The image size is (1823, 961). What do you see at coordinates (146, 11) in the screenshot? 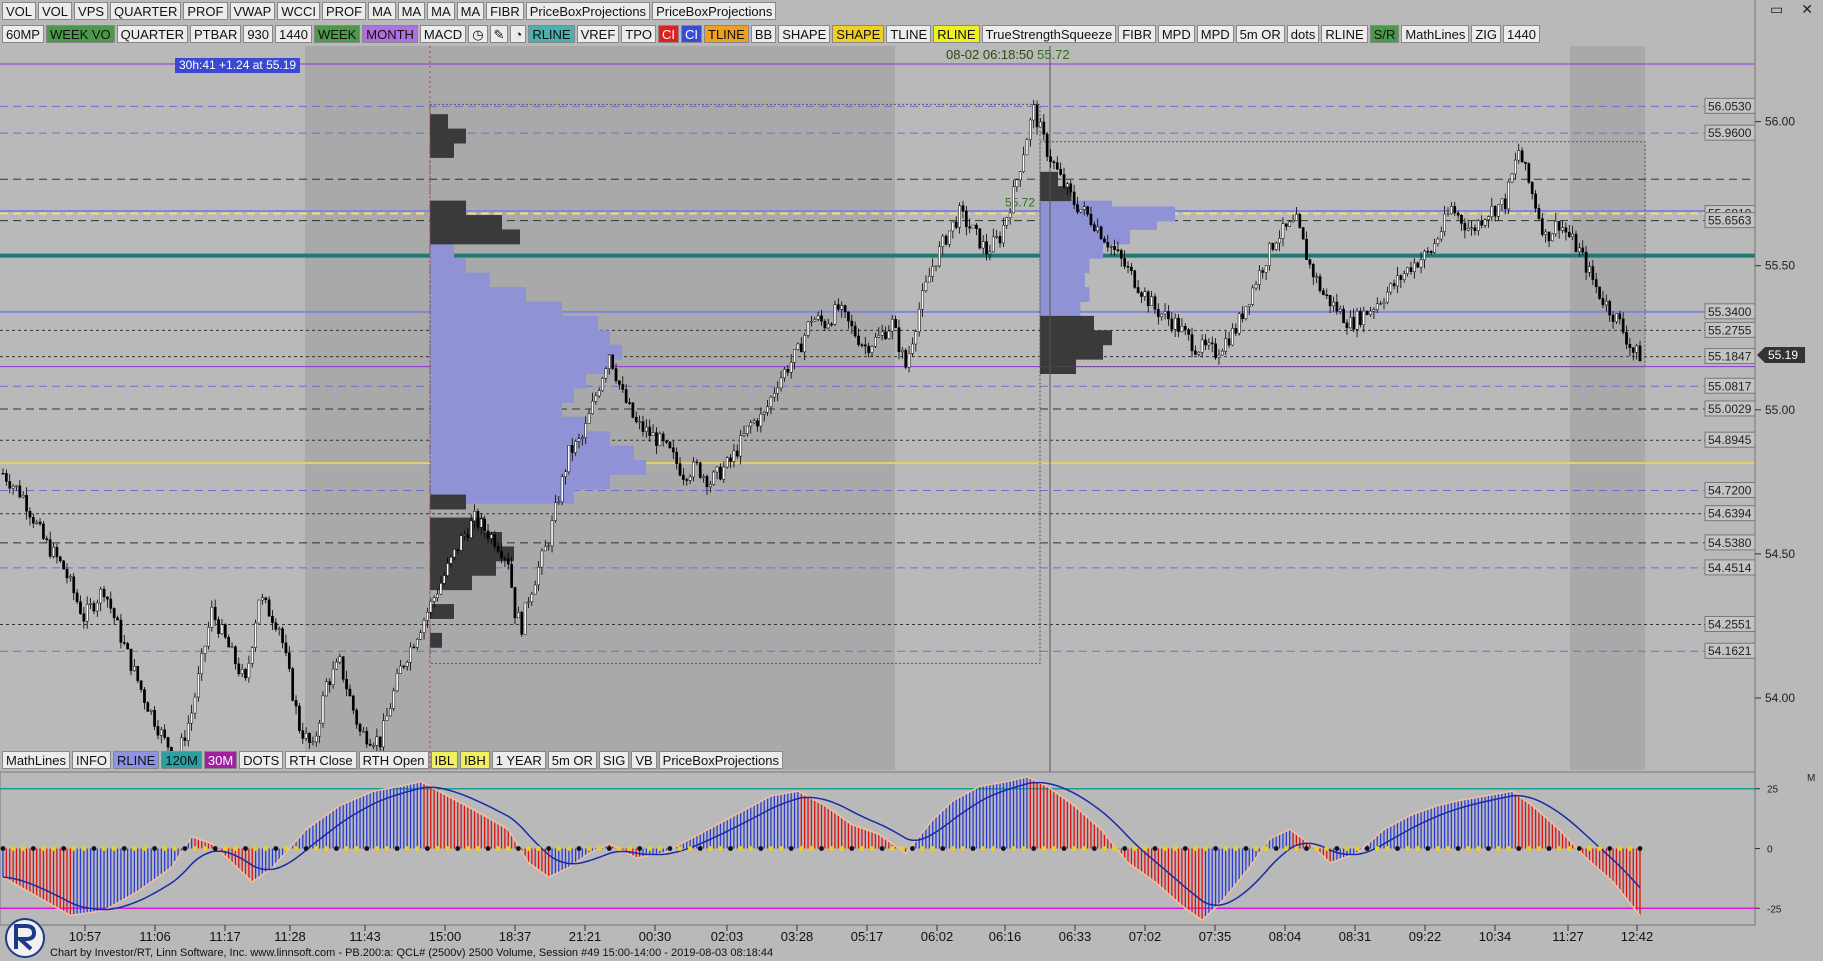
I see `toolbar-top-button-3: QUARTER` at bounding box center [146, 11].